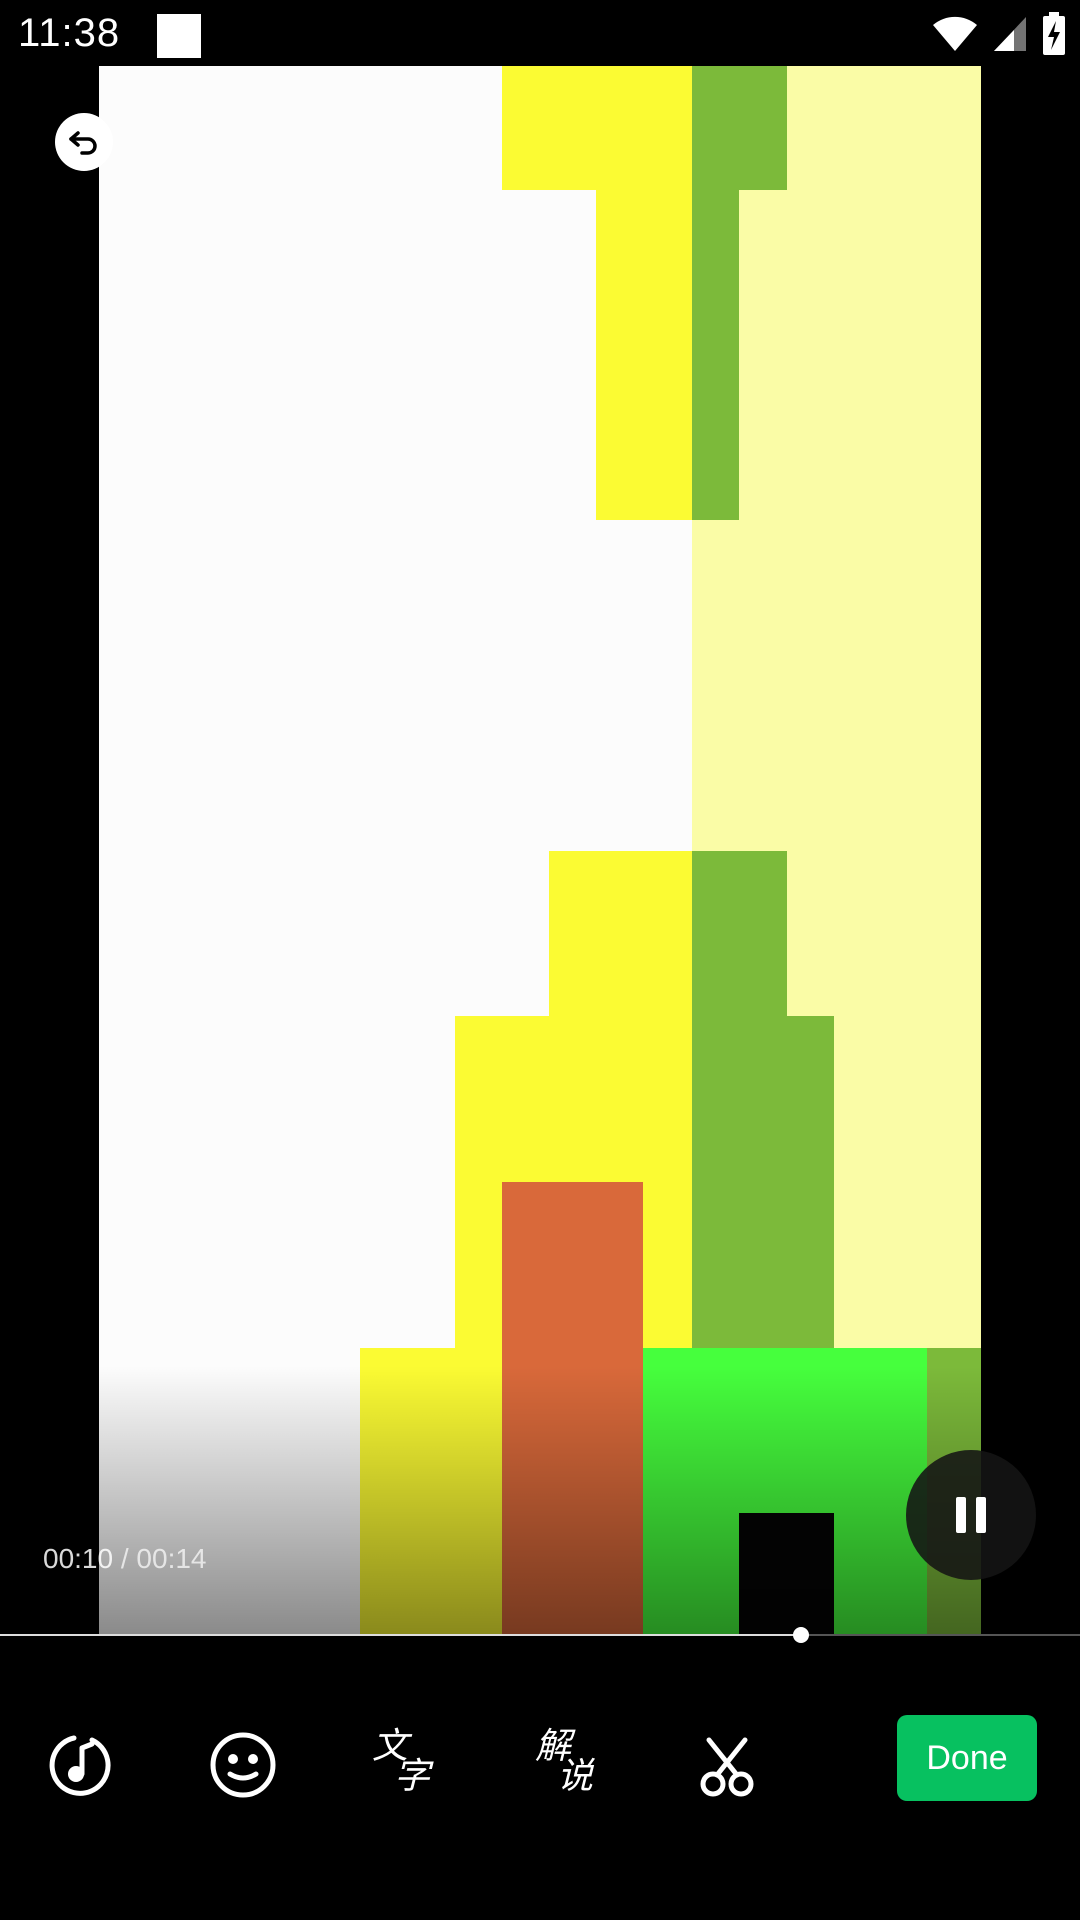 The width and height of the screenshot is (1080, 1920). I want to click on battery-charging-icon, so click(1054, 33).